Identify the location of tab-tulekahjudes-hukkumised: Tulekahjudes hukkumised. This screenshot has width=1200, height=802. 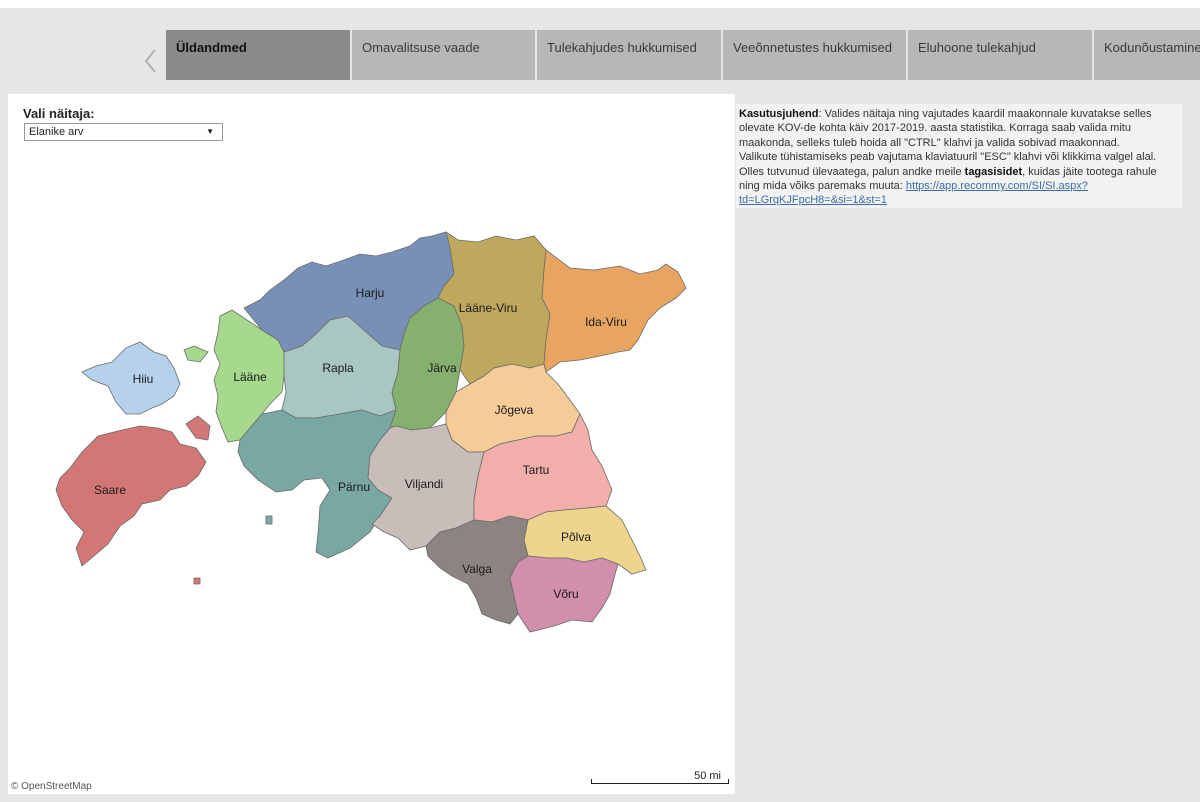
(629, 55).